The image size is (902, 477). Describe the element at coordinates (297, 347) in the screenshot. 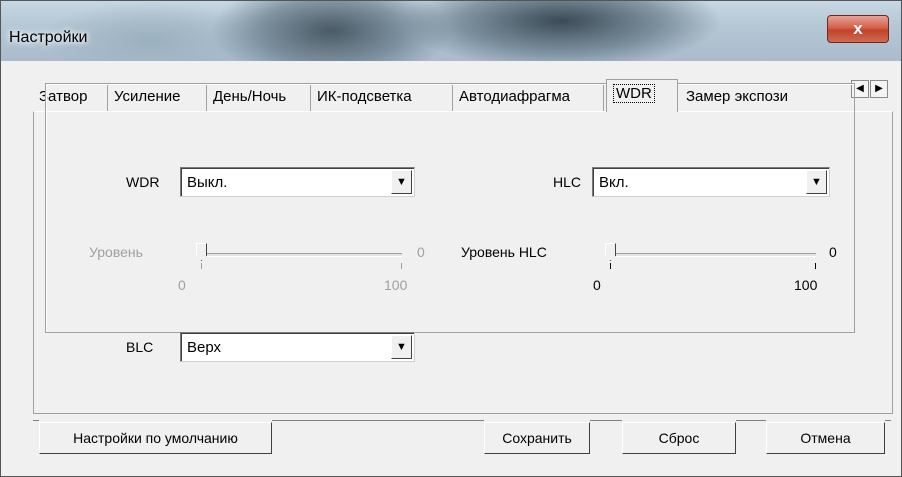

I see `blc-select: Верх ▼` at that location.